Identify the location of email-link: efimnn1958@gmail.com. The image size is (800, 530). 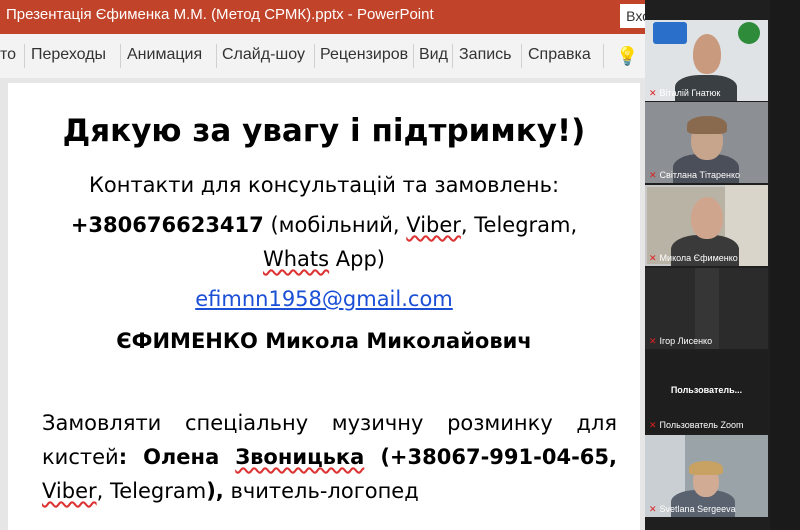
(324, 299).